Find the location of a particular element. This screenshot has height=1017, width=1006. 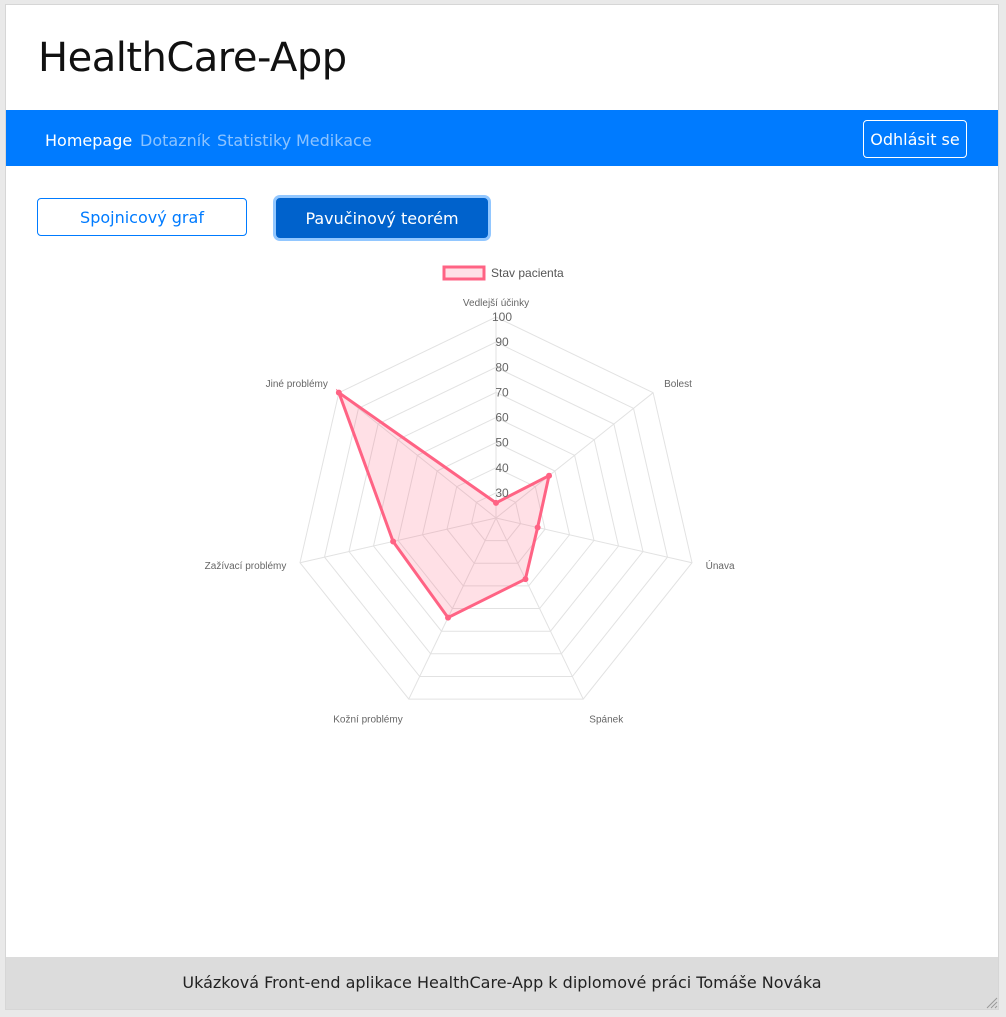

tick-label: 90 is located at coordinates (502, 342).